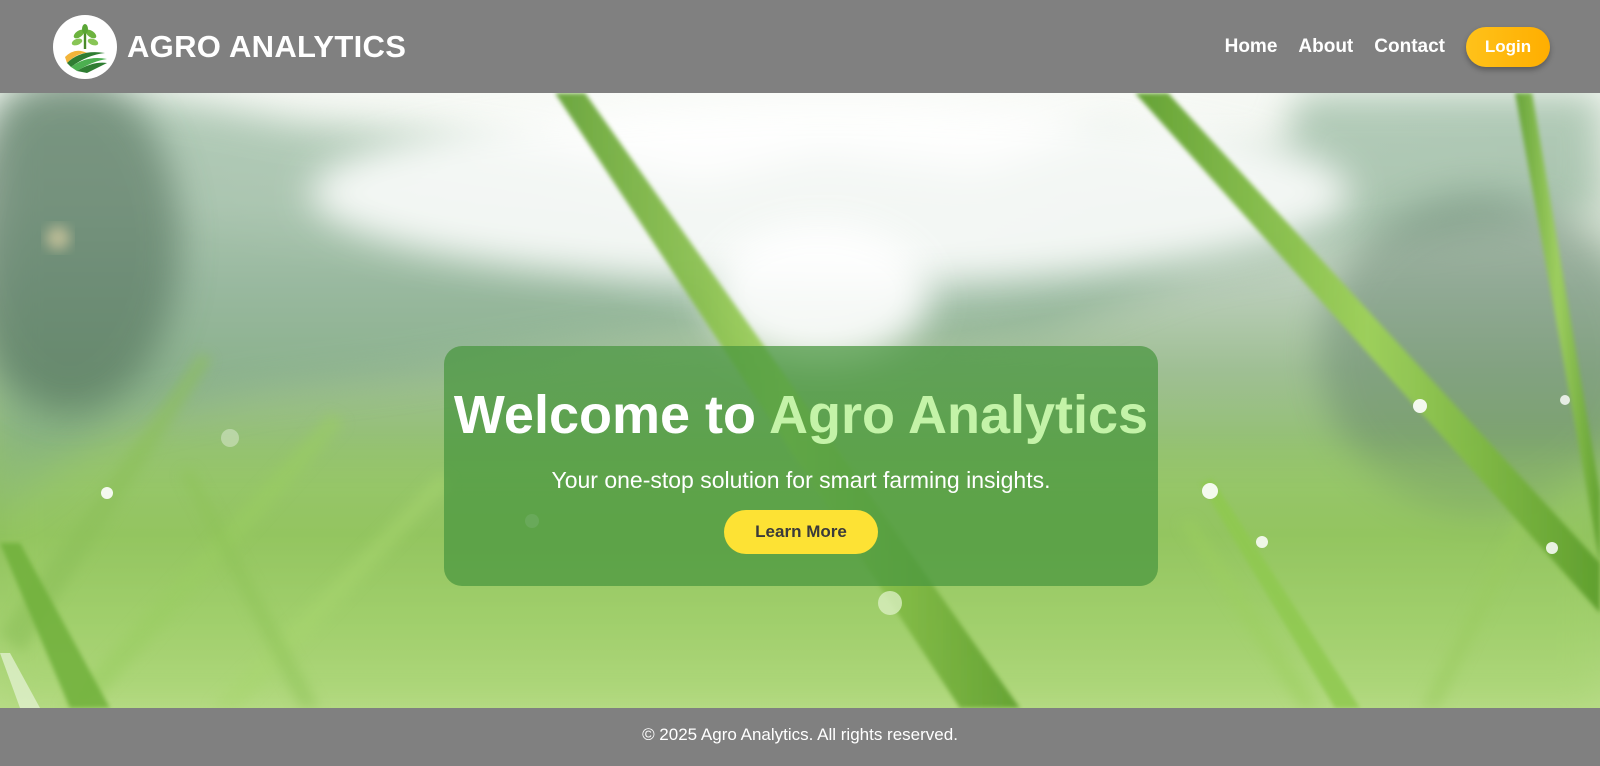  Describe the element at coordinates (85, 46) in the screenshot. I see `agro-logo-icon` at that location.